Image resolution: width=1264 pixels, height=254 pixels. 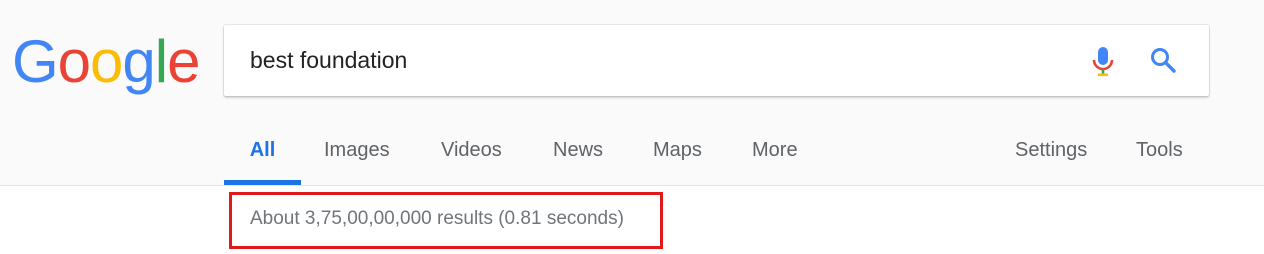 I want to click on settings-link: Settings, so click(x=1051, y=152).